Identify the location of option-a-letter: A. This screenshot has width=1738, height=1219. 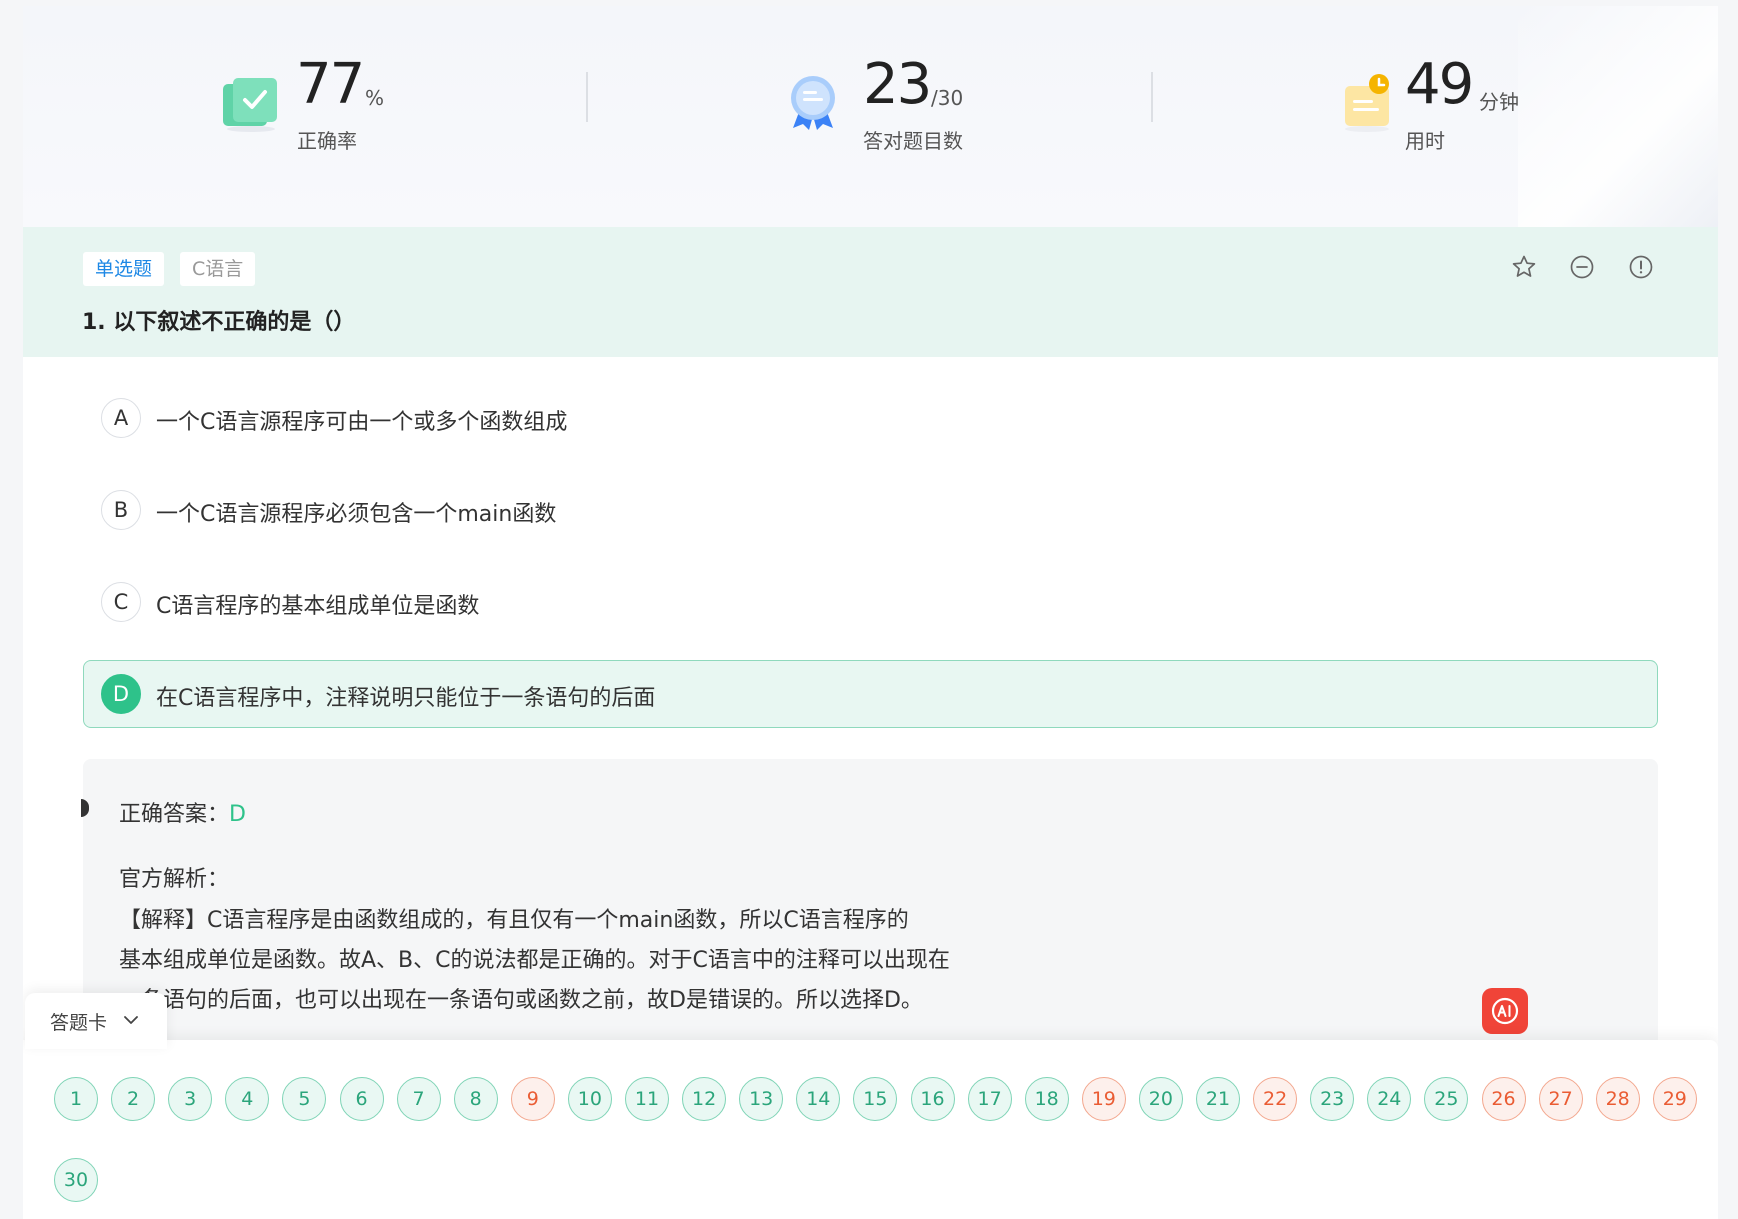
(121, 418).